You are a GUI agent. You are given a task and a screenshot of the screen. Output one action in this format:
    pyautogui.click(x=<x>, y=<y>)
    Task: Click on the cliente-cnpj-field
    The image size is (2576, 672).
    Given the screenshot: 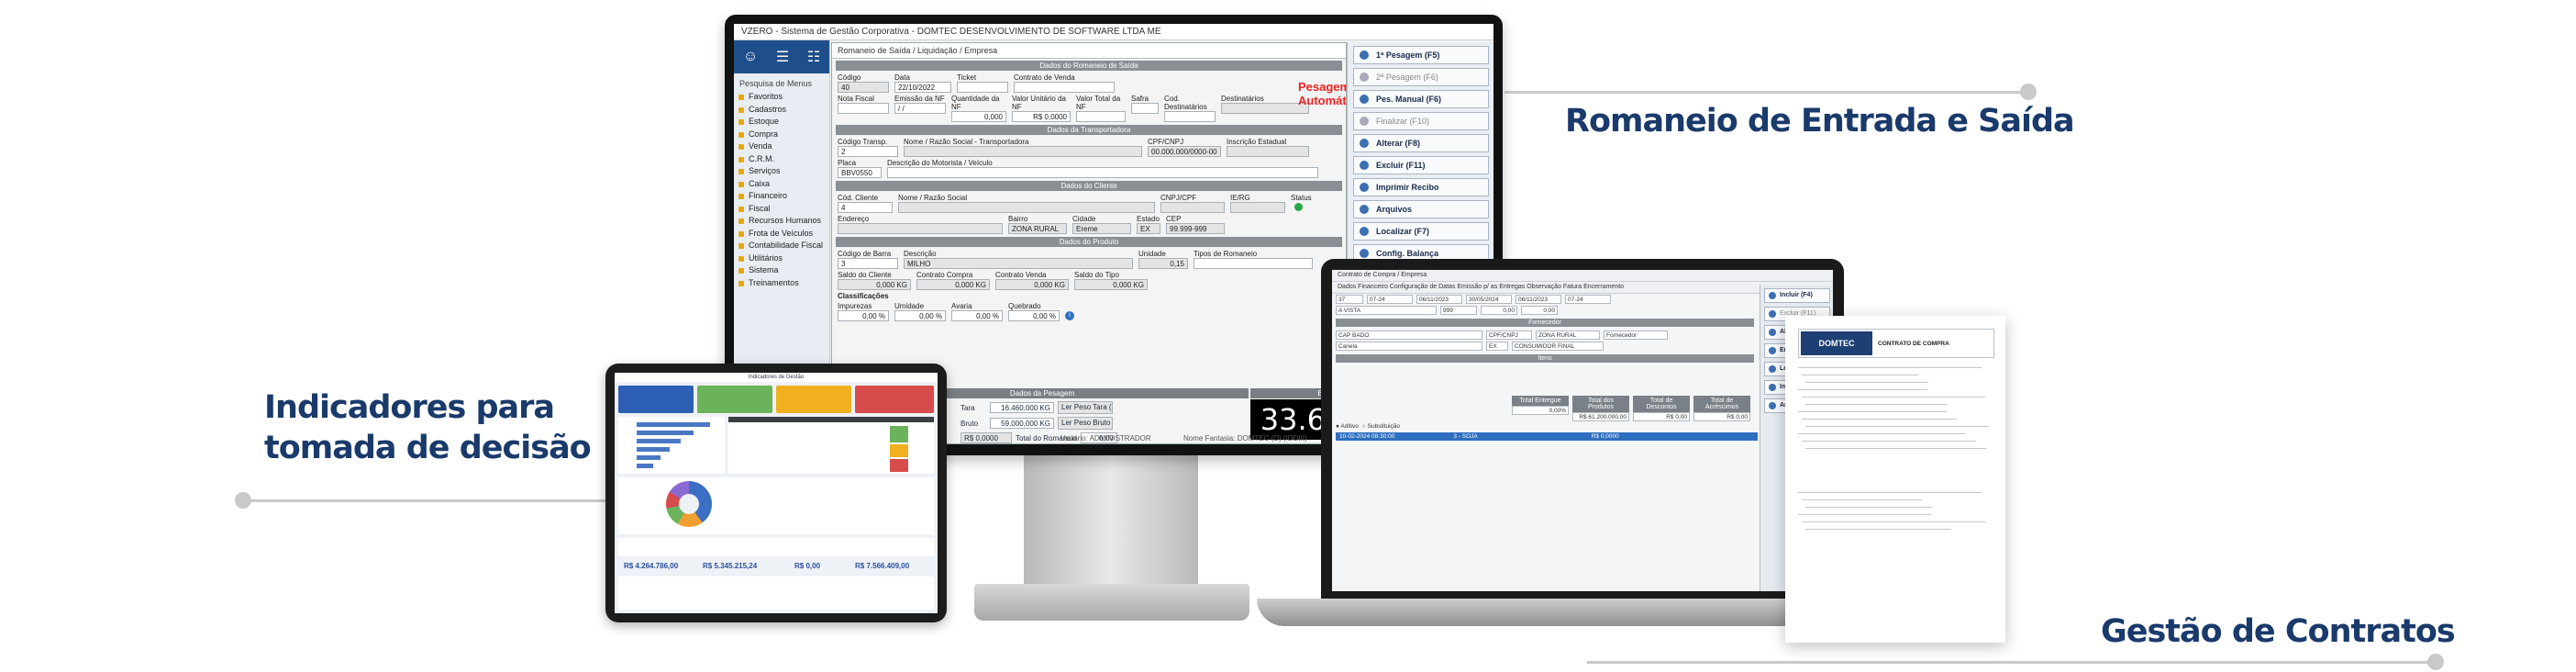 What is the action you would take?
    pyautogui.click(x=1192, y=207)
    